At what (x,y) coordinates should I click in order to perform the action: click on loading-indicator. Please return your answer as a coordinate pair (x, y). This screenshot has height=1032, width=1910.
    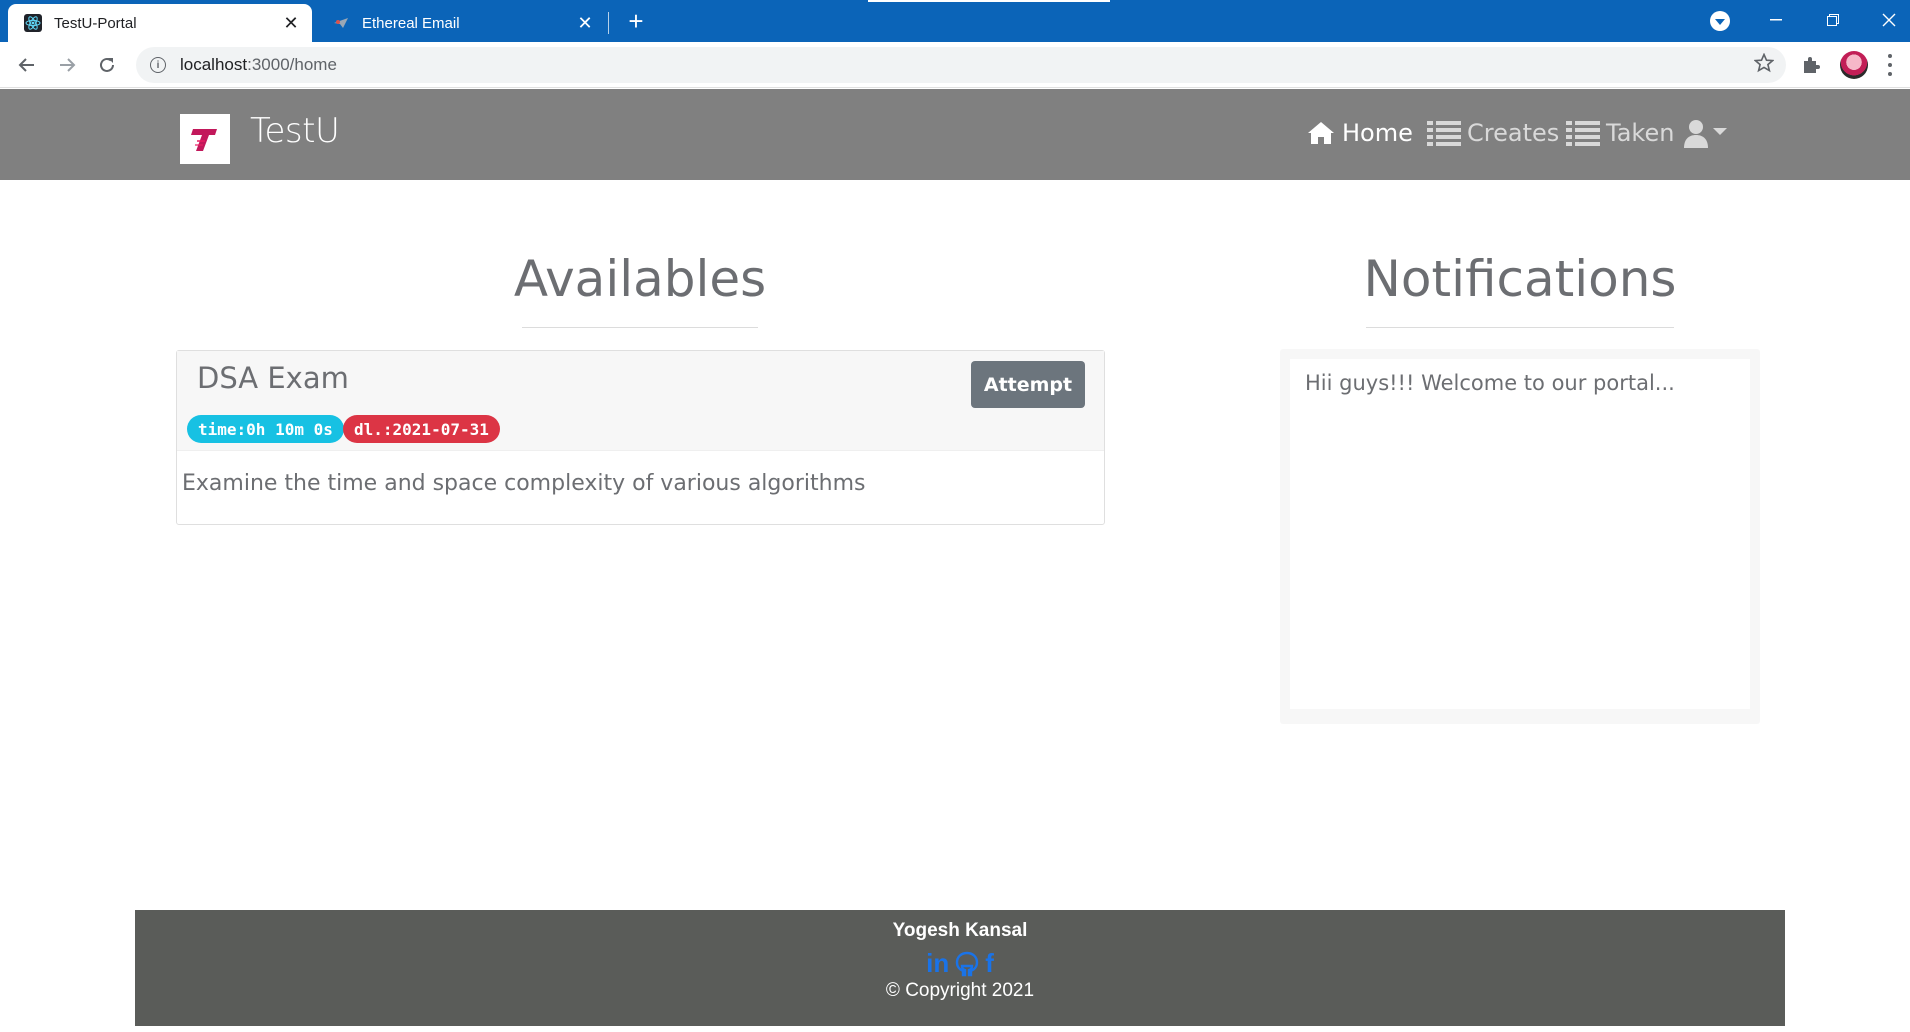
    Looking at the image, I should click on (989, 1).